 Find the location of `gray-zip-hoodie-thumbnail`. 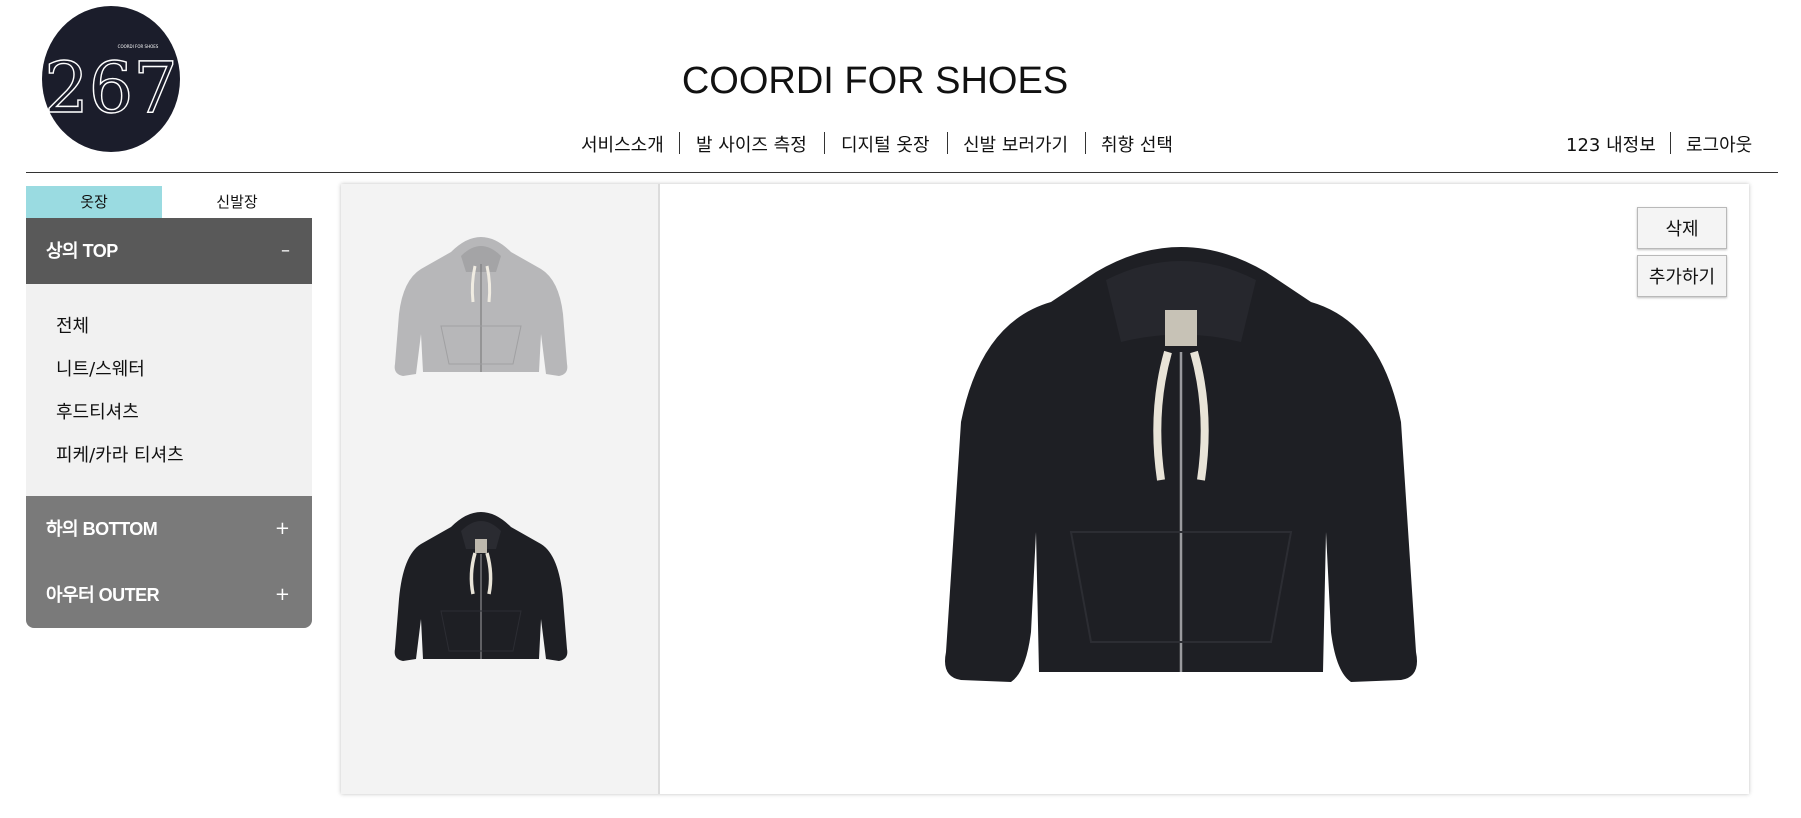

gray-zip-hoodie-thumbnail is located at coordinates (481, 304).